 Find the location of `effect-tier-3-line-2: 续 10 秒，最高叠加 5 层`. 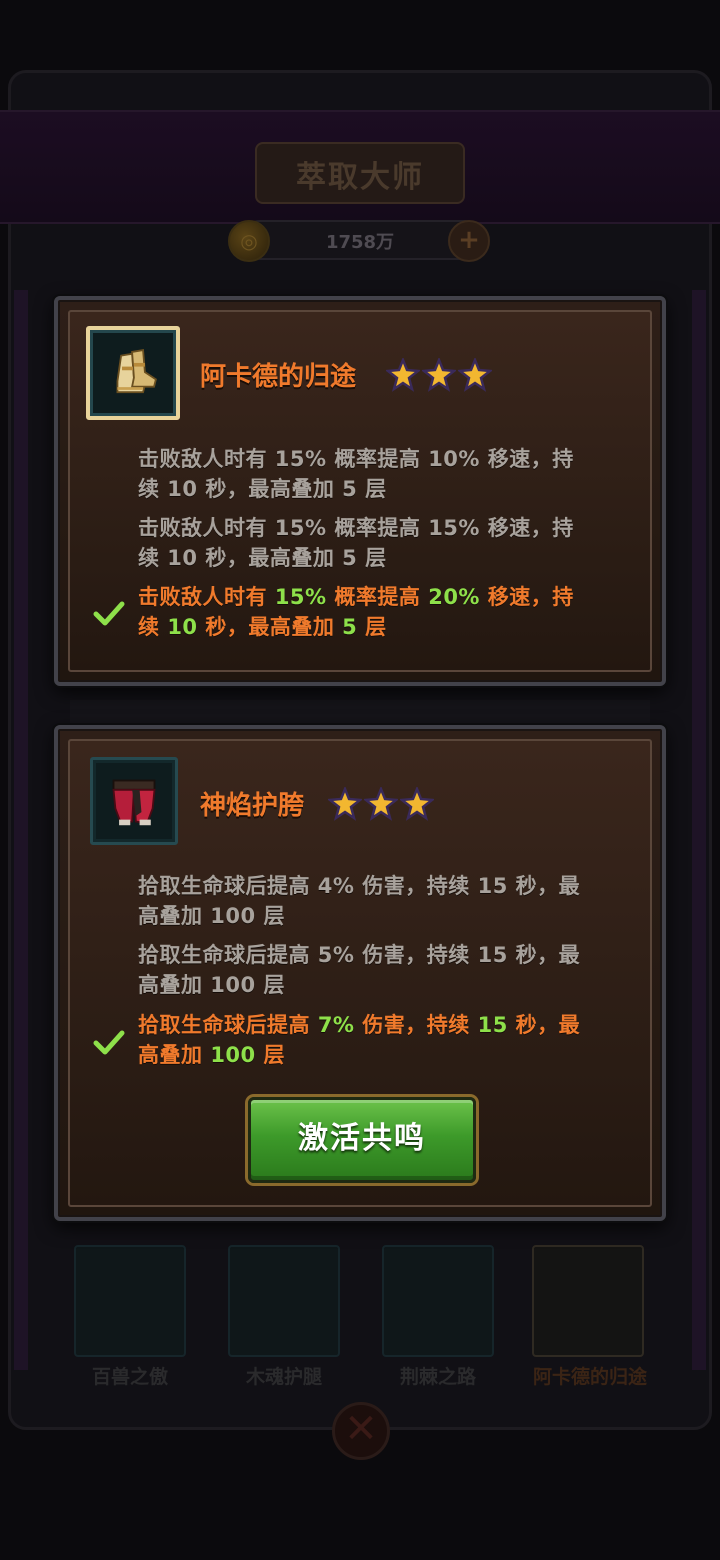

effect-tier-3-line-2: 续 10 秒，最高叠加 5 层 is located at coordinates (386, 627).